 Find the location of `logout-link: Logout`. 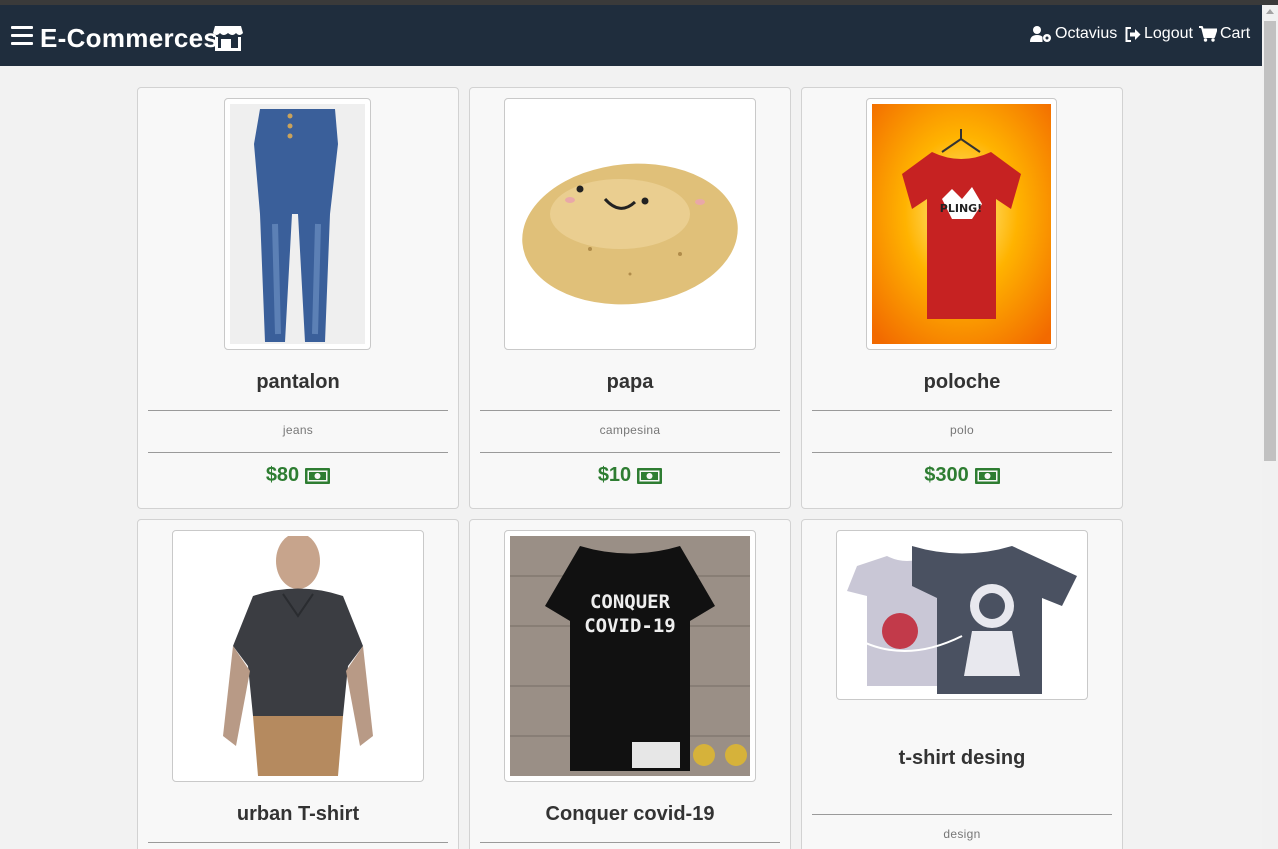

logout-link: Logout is located at coordinates (1159, 34).